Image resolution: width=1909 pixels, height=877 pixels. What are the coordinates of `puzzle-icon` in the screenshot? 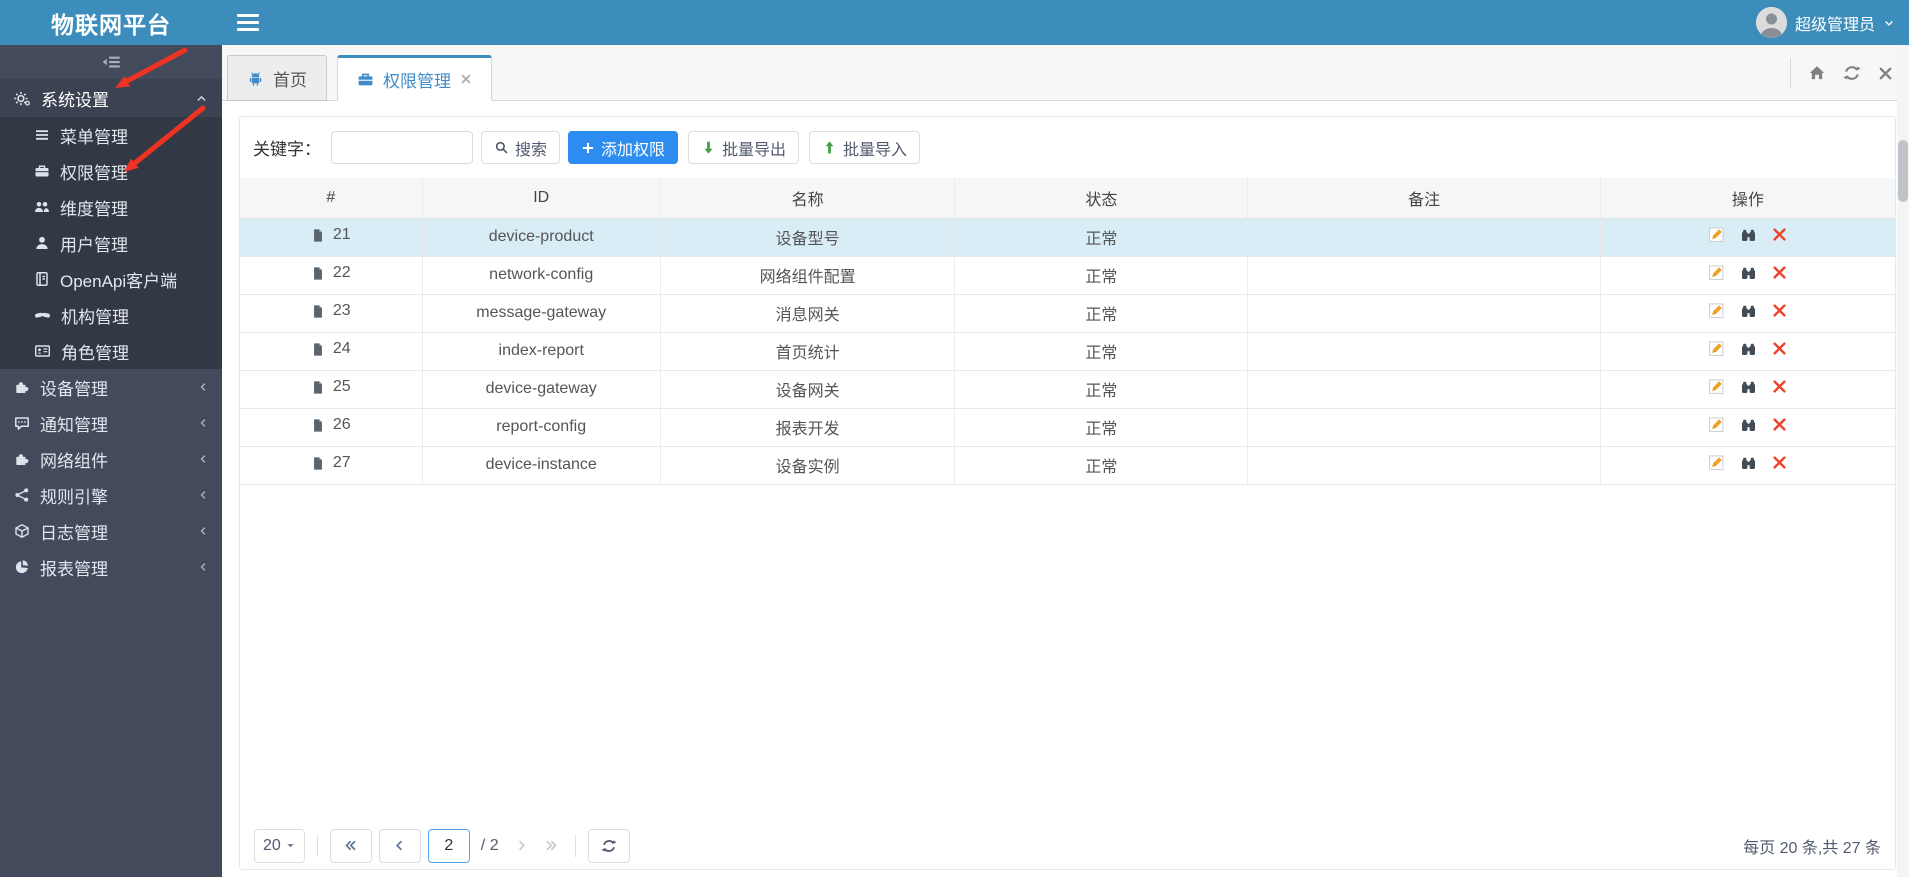 It's located at (22, 459).